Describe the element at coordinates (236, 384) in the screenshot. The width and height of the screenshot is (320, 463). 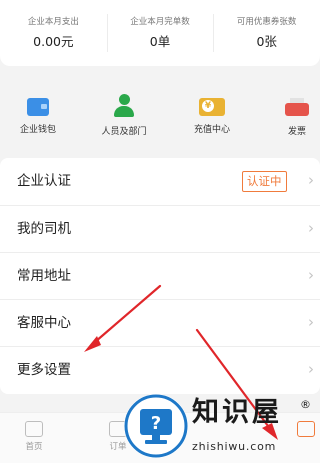
I see `arrow-to-mine-tab` at that location.